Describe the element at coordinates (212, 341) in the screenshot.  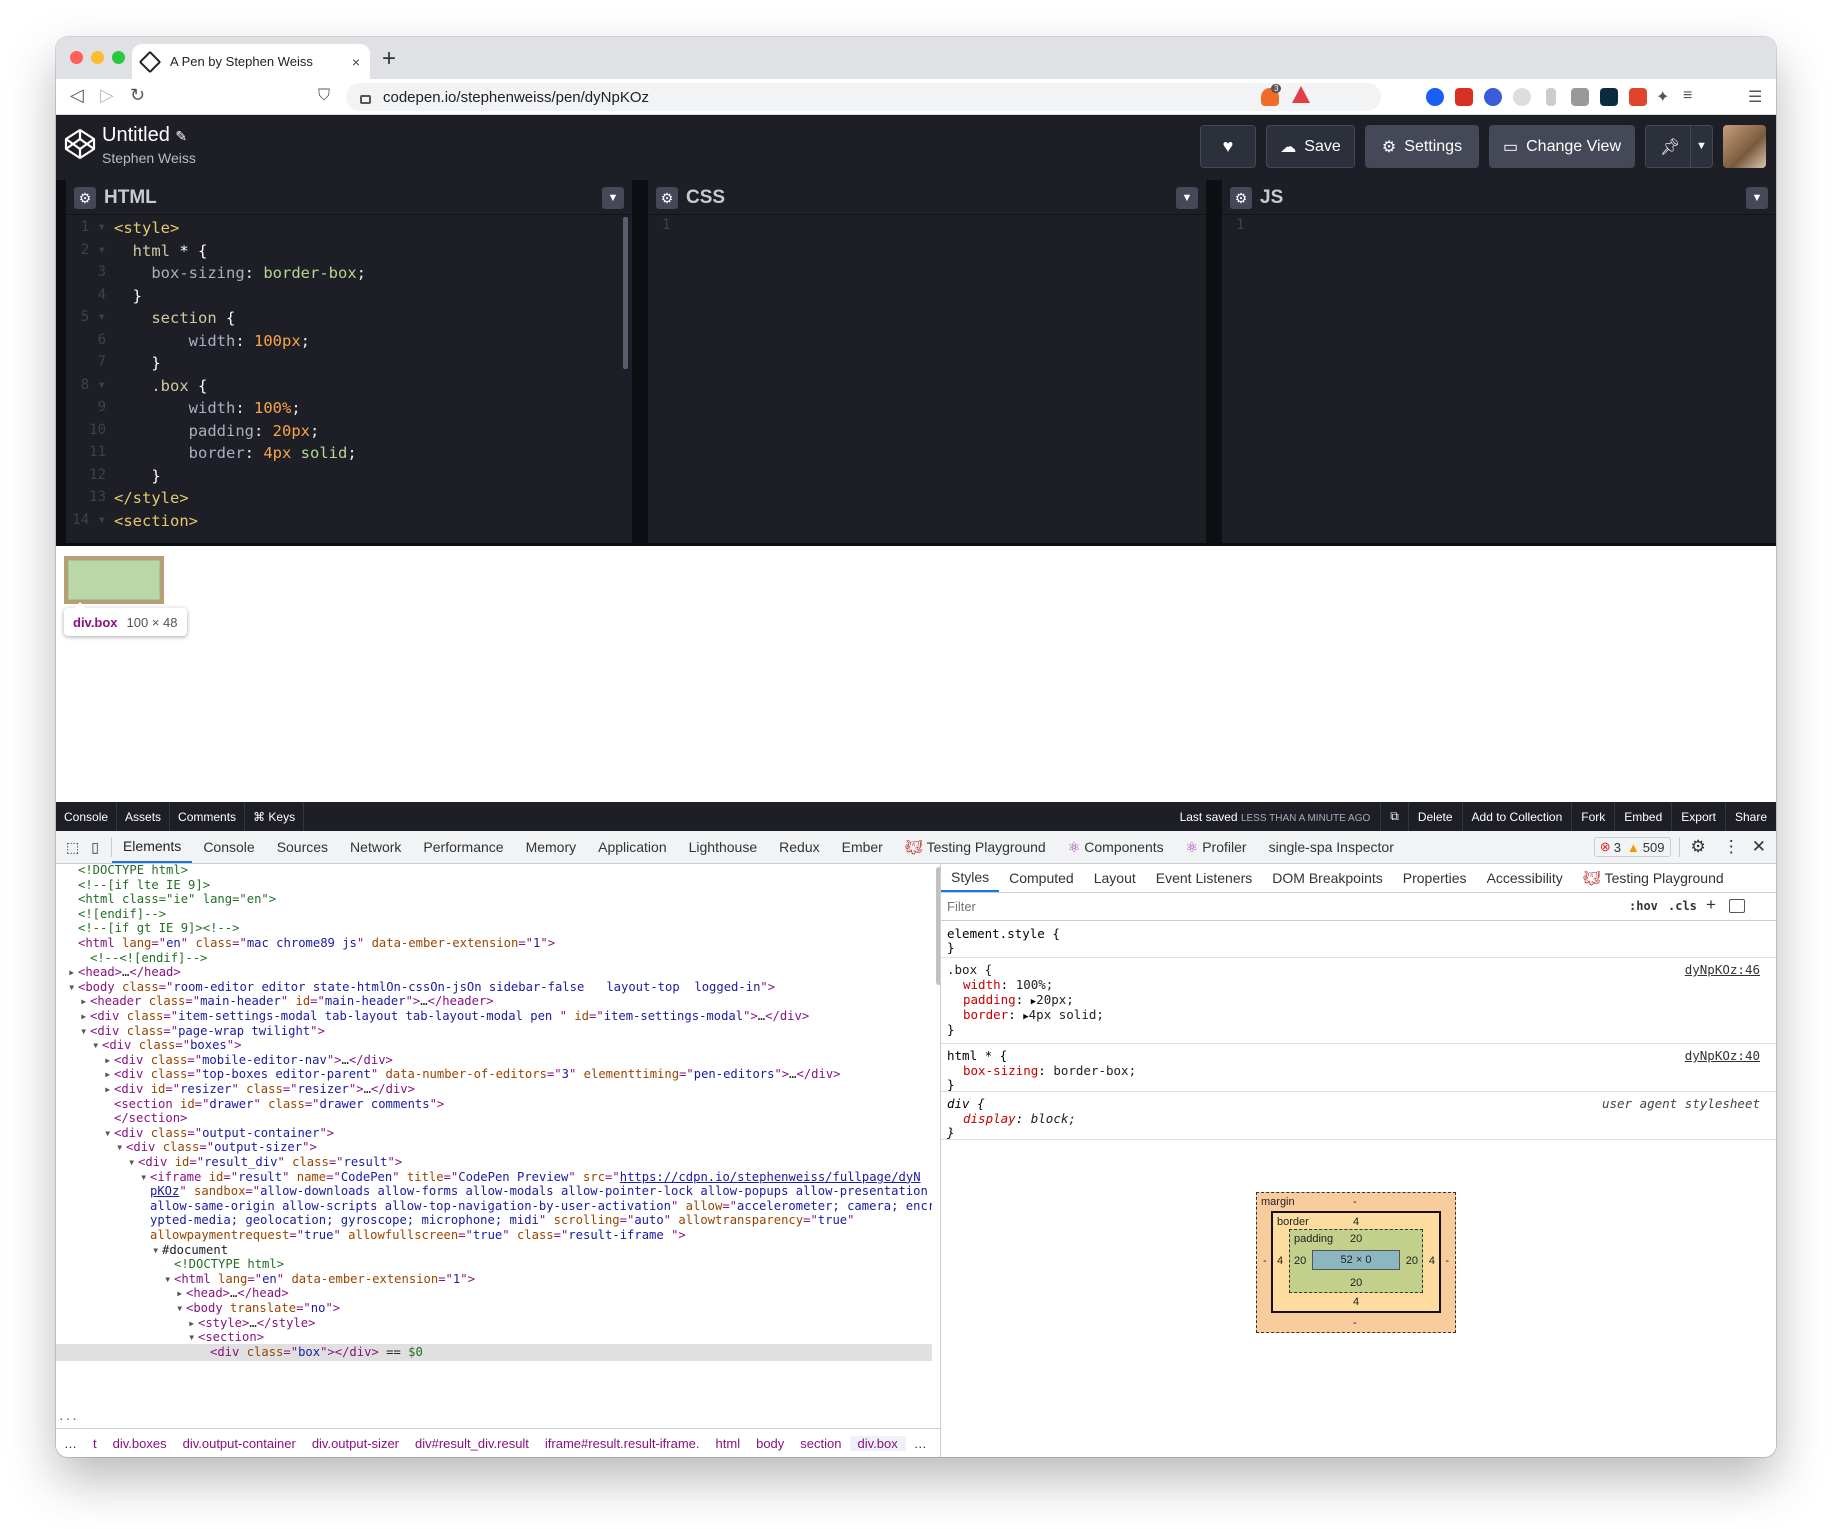
I see `code-line: width: 100px;` at that location.